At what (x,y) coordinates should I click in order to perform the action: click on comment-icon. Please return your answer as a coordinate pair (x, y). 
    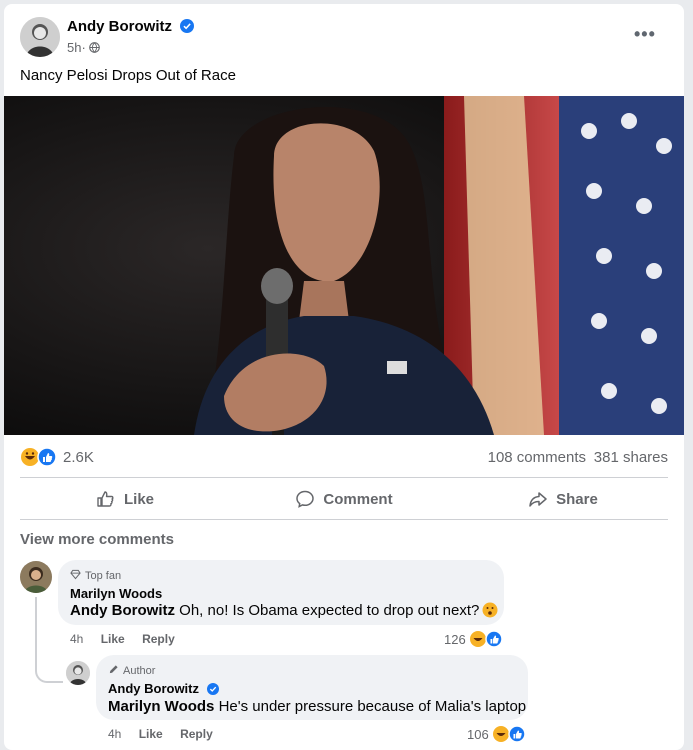
    Looking at the image, I should click on (305, 499).